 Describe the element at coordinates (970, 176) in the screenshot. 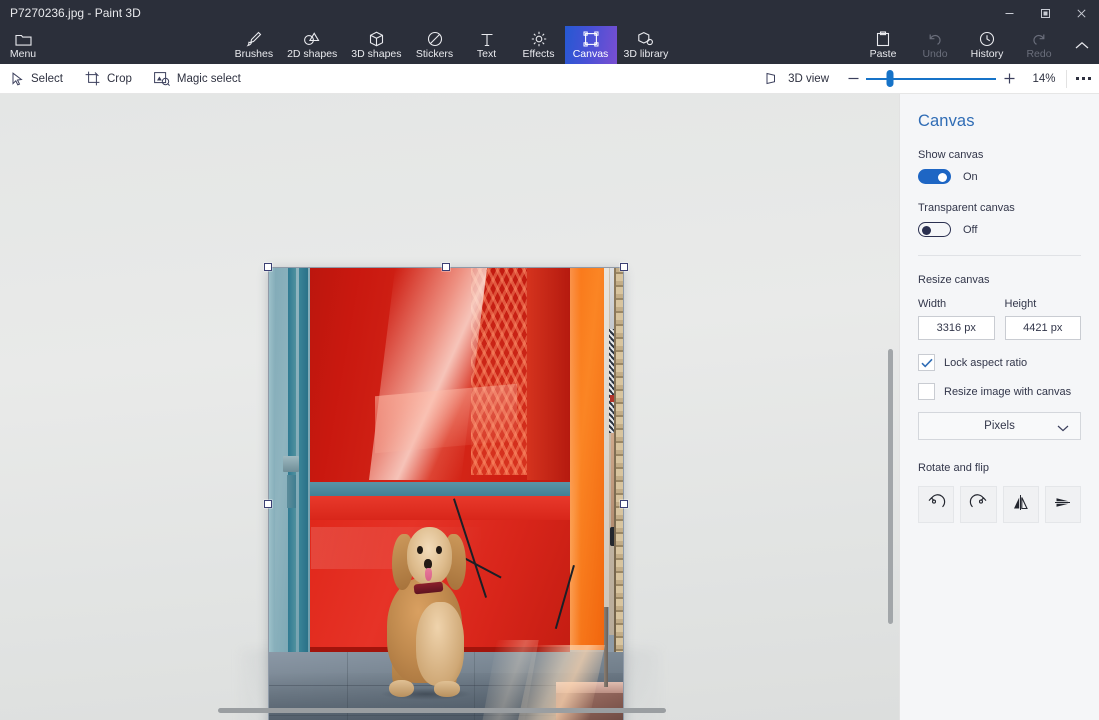

I see `show-canvas-state: On` at that location.